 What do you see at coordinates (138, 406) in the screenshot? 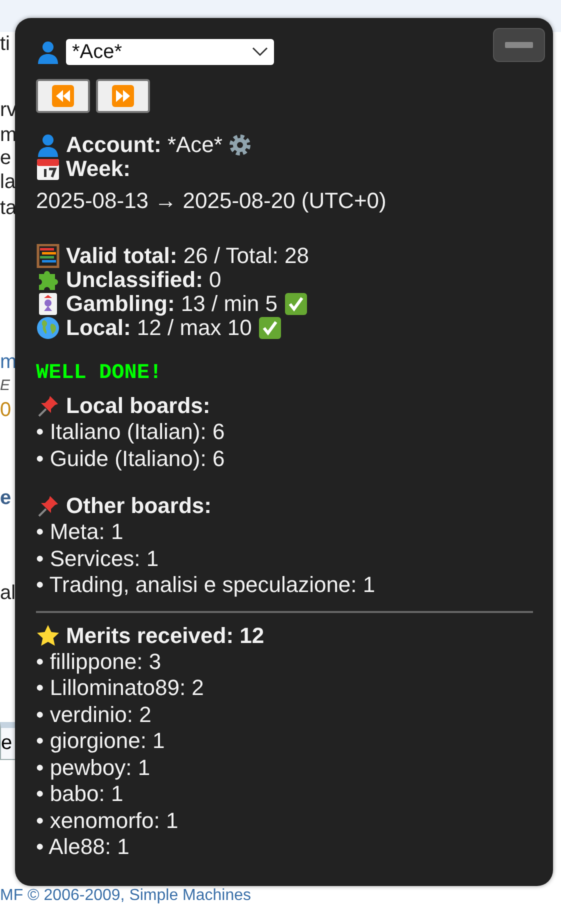
I see `section-title: Local boards:` at bounding box center [138, 406].